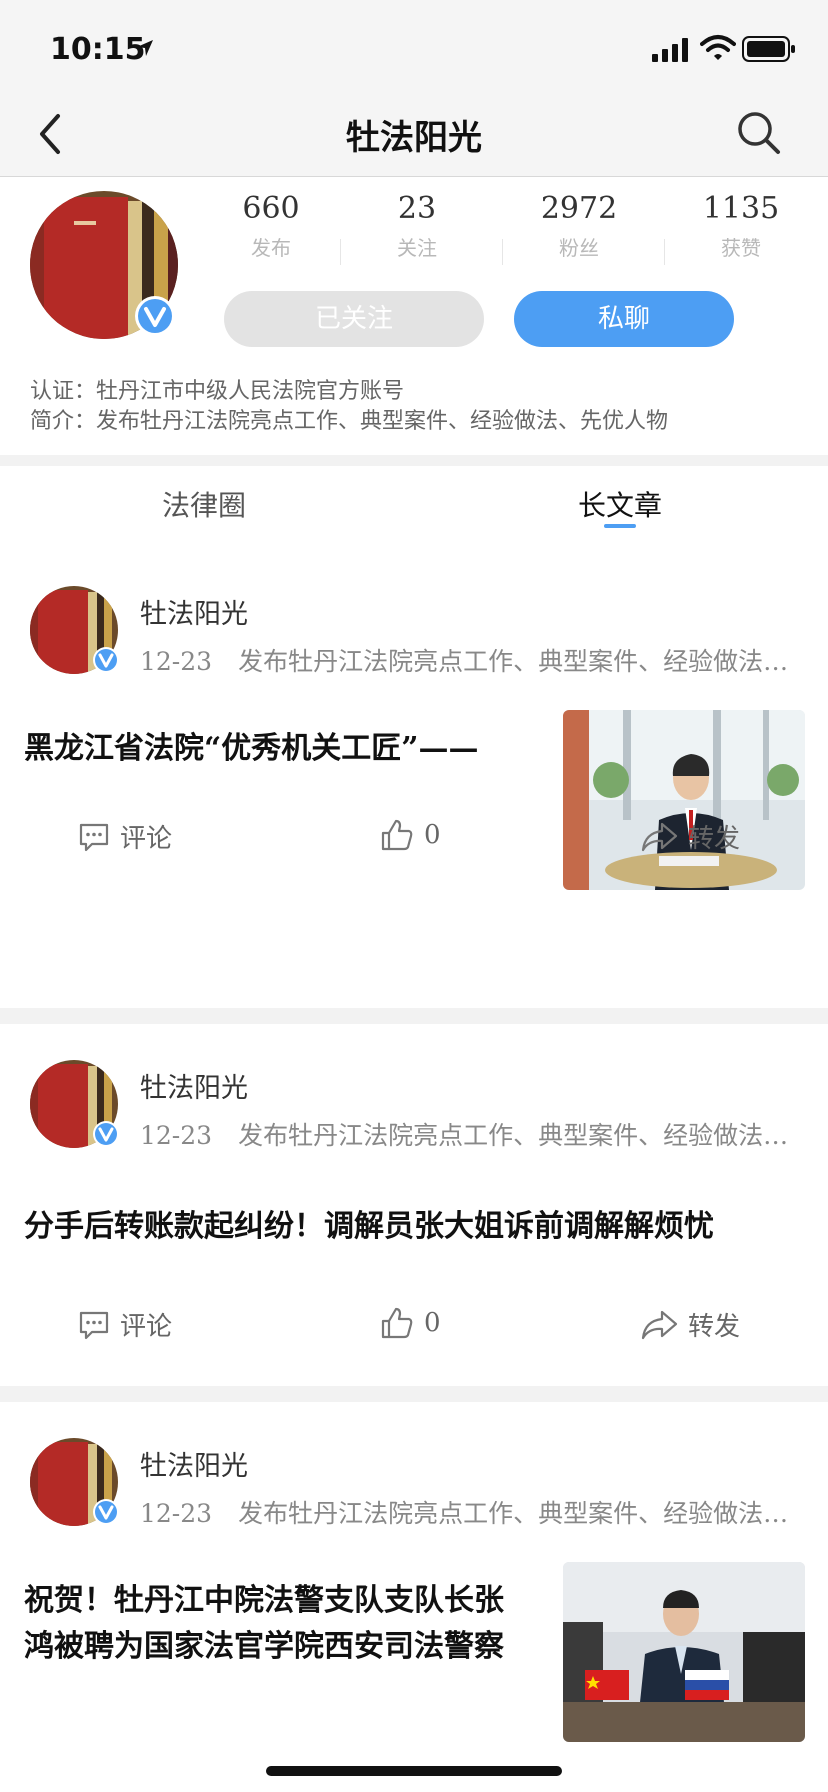 This screenshot has width=828, height=1792. I want to click on stat-following: 23 关注, so click(417, 226).